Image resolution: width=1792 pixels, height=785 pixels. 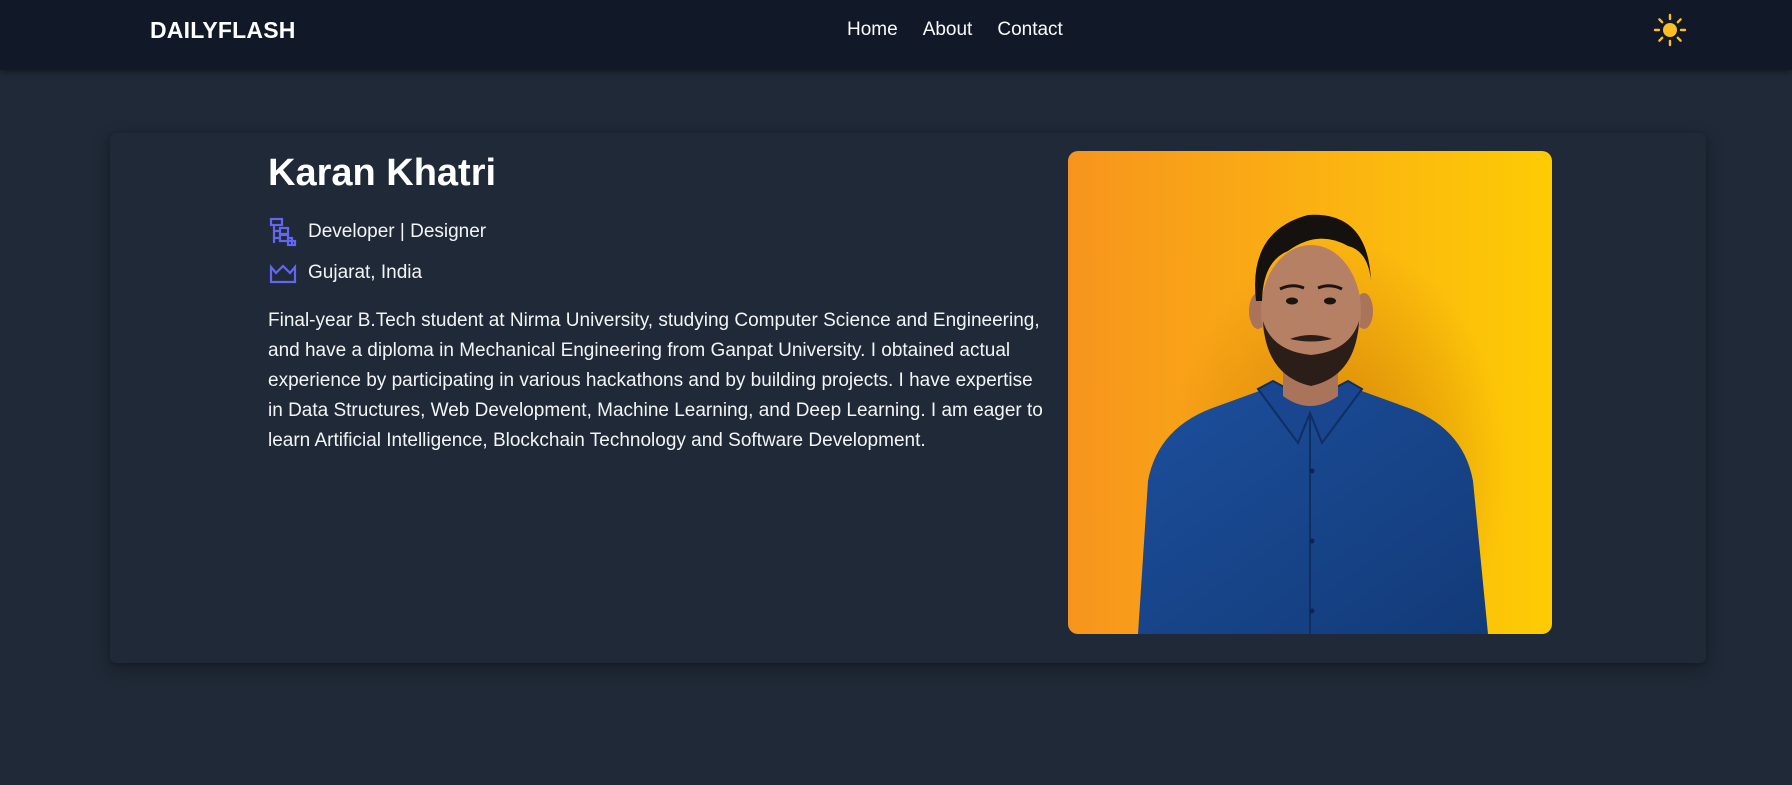 What do you see at coordinates (1670, 30) in the screenshot?
I see `sun-icon` at bounding box center [1670, 30].